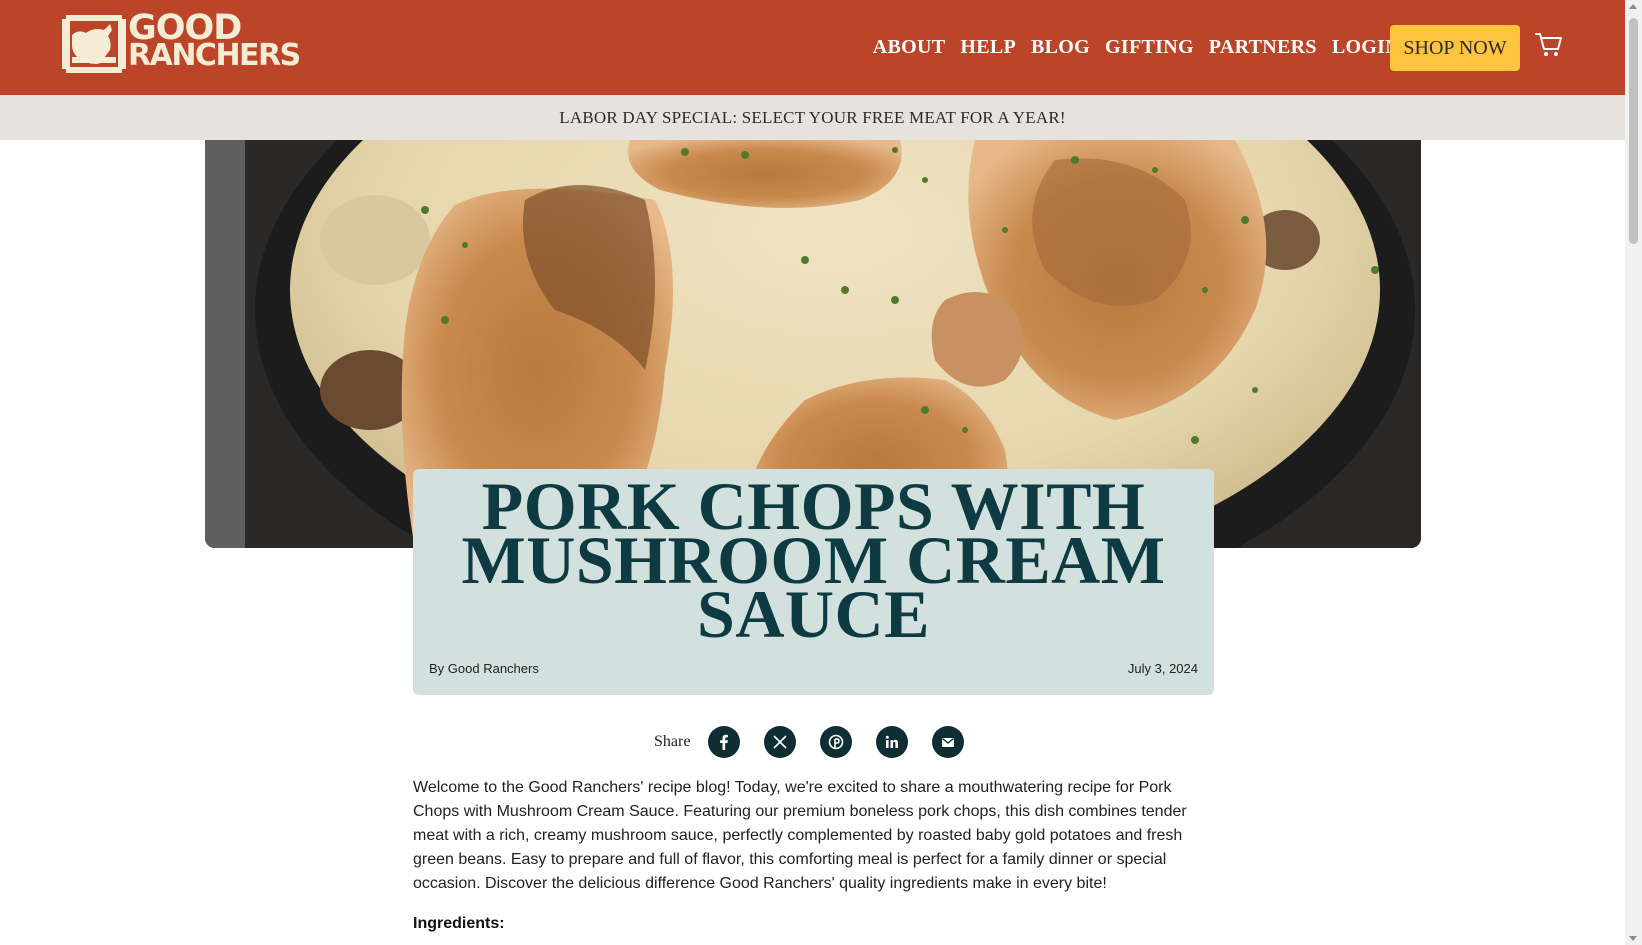 Image resolution: width=1642 pixels, height=945 pixels. What do you see at coordinates (94, 44) in the screenshot?
I see `bull-badge-icon` at bounding box center [94, 44].